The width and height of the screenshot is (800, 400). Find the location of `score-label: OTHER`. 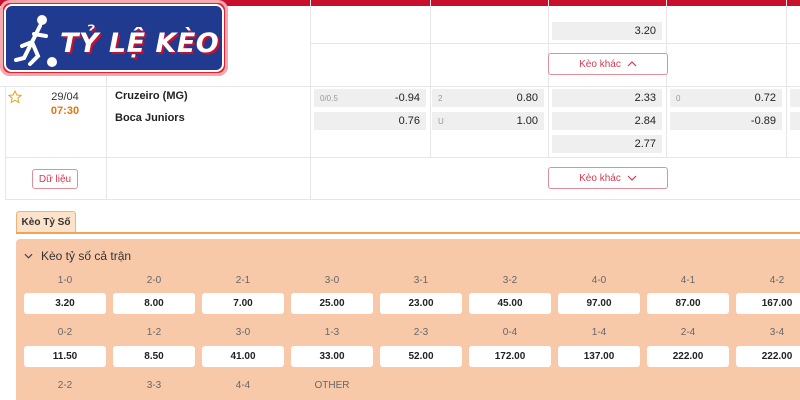

score-label: OTHER is located at coordinates (332, 385).